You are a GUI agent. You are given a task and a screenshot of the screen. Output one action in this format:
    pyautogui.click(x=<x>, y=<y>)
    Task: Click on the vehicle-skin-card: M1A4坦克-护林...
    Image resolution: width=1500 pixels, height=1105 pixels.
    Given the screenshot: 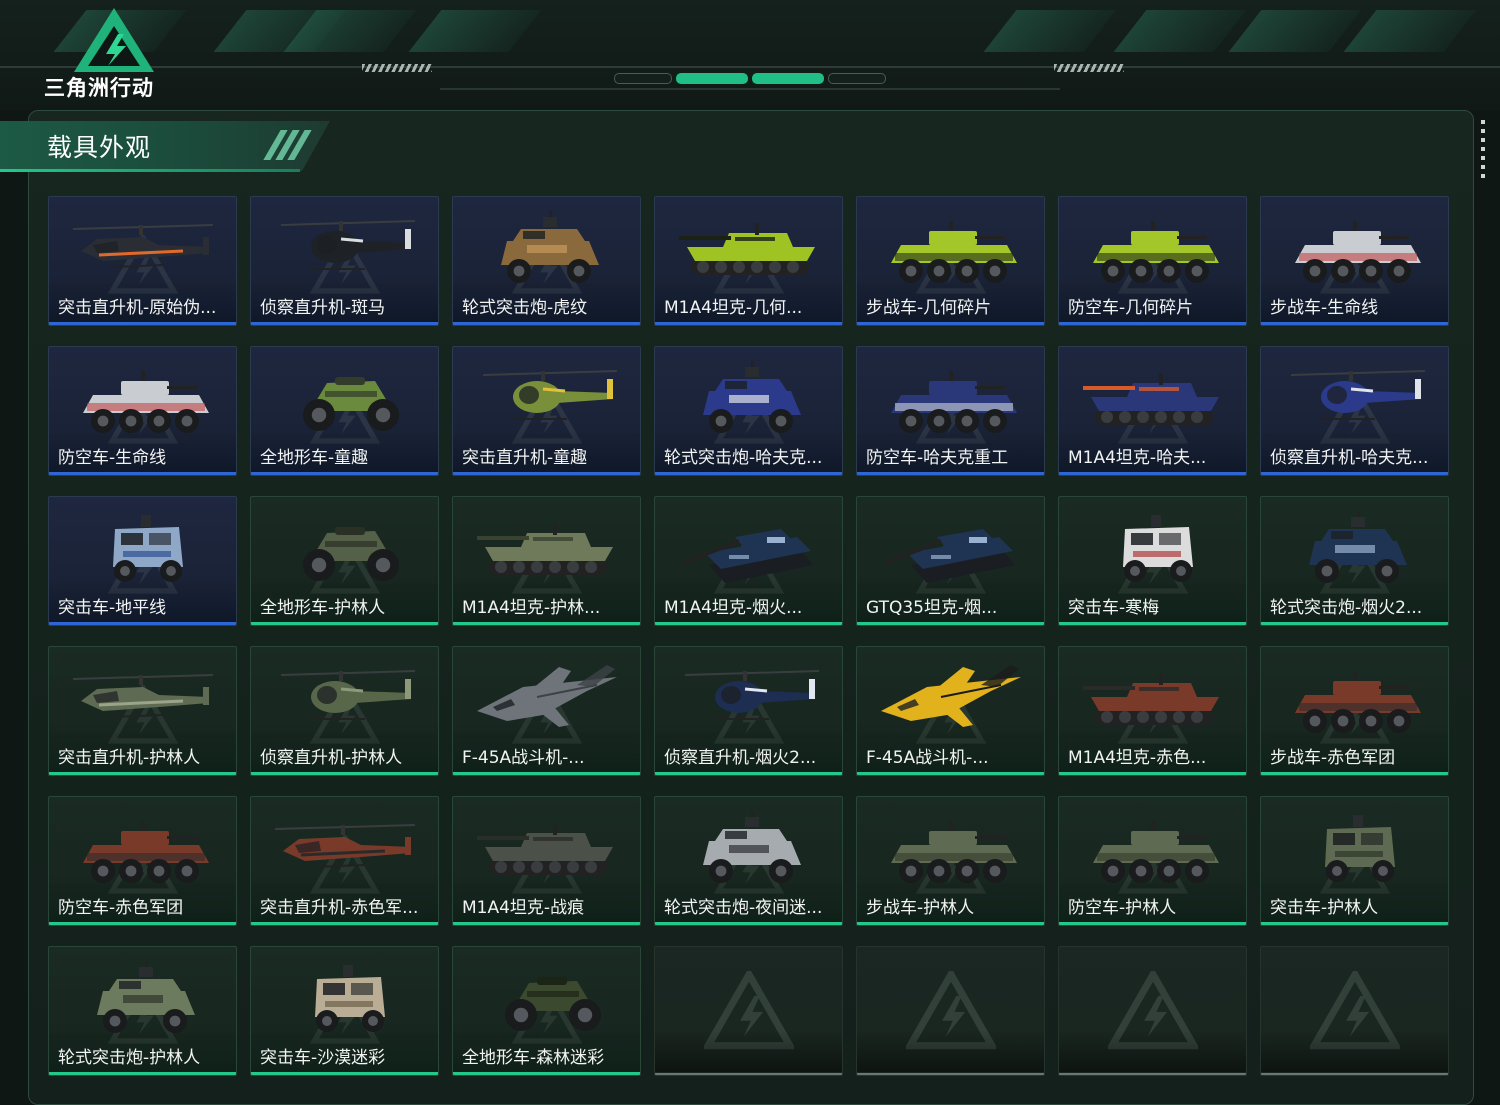 What is the action you would take?
    pyautogui.click(x=546, y=561)
    